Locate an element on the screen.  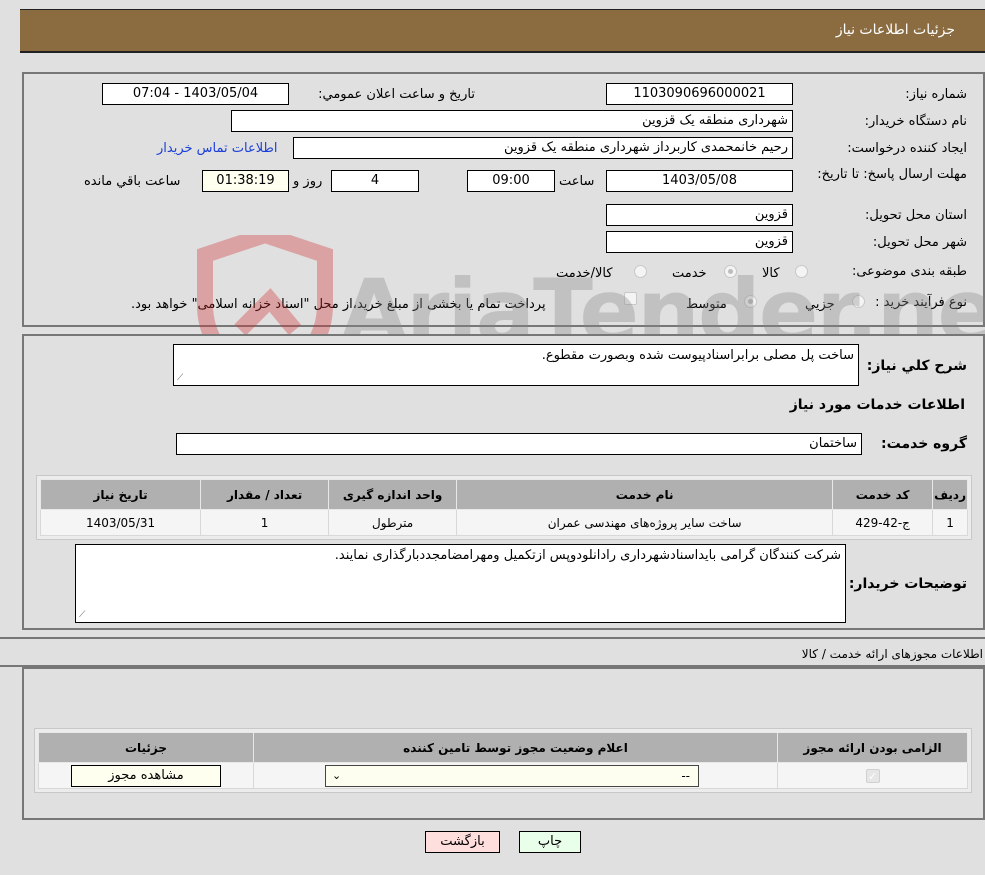
description-label: شرح کلي نیاز: is located at coordinates (916, 366).